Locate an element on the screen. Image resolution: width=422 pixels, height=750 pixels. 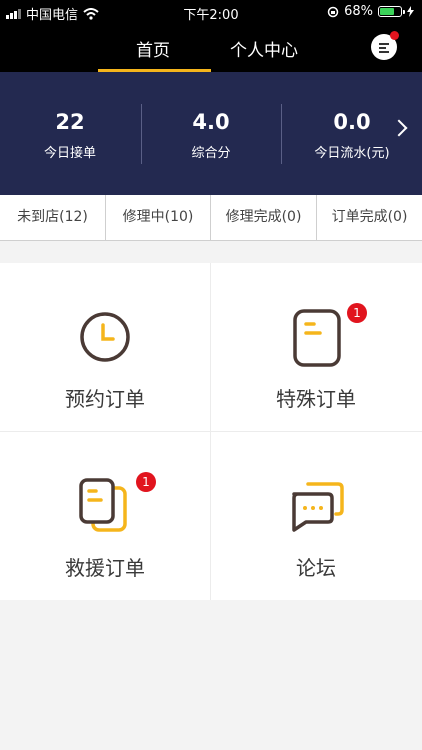
grid-item-label: 特殊订单 is located at coordinates (316, 399).